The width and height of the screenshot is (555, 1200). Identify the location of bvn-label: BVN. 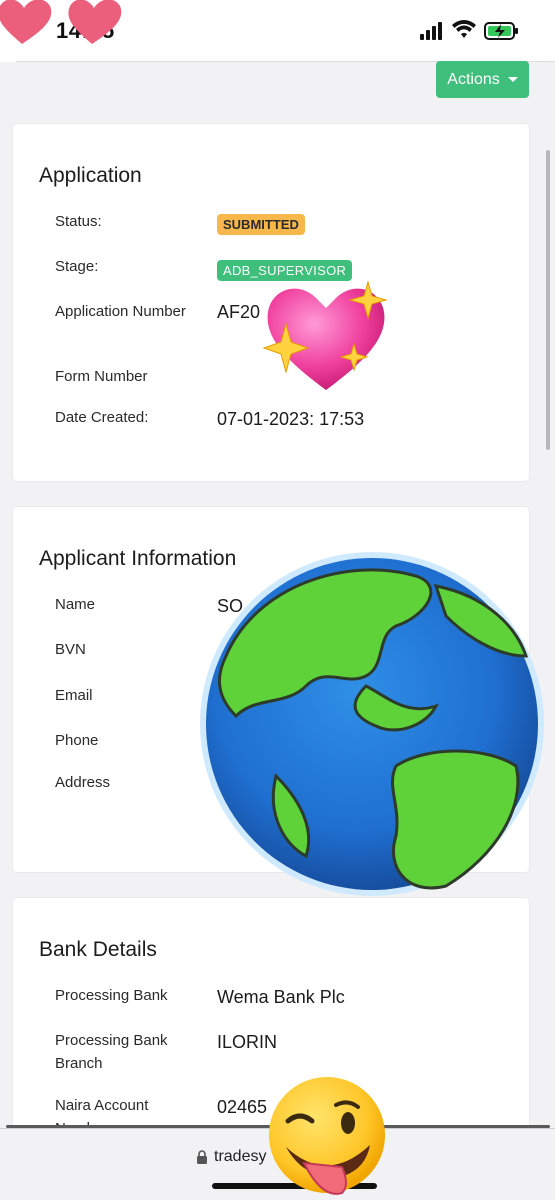
(70, 649).